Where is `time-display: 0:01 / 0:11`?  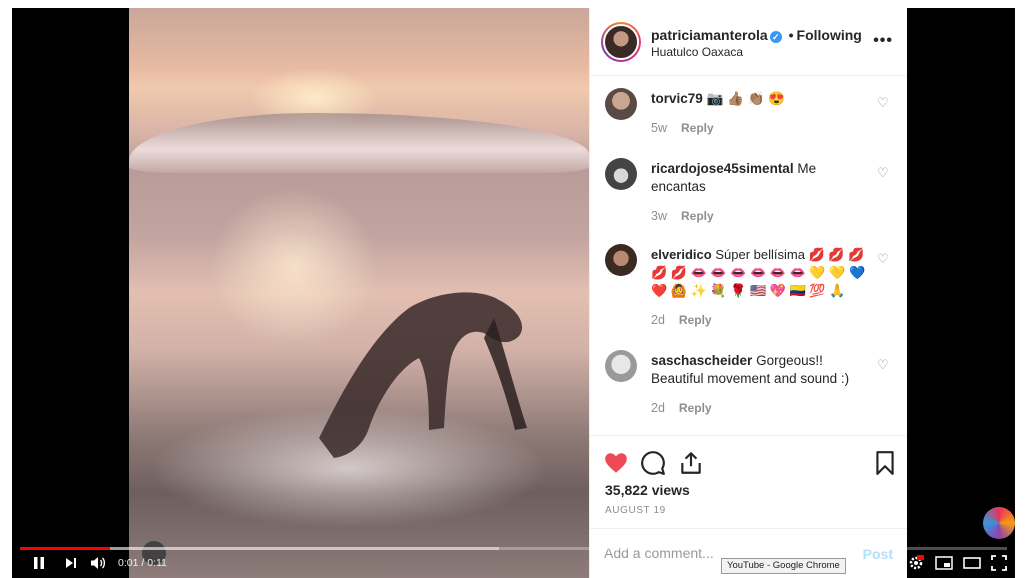 time-display: 0:01 / 0:11 is located at coordinates (142, 563).